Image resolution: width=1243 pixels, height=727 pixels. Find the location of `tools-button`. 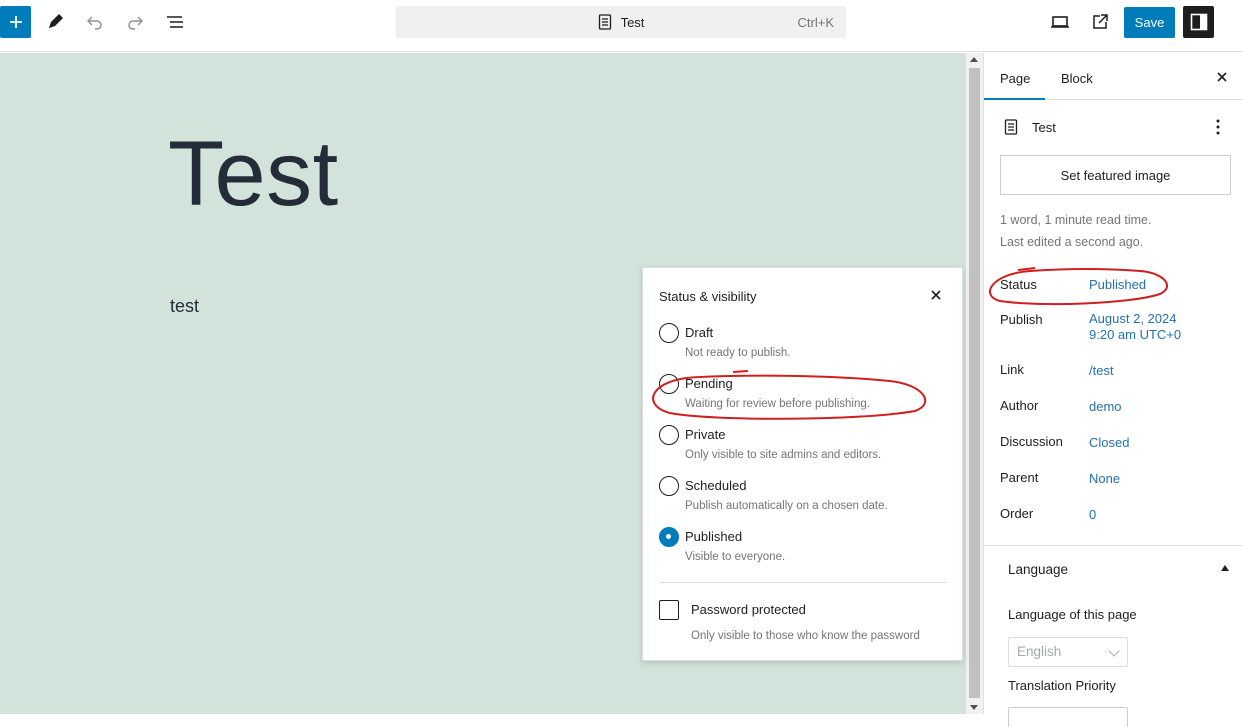

tools-button is located at coordinates (55, 22).